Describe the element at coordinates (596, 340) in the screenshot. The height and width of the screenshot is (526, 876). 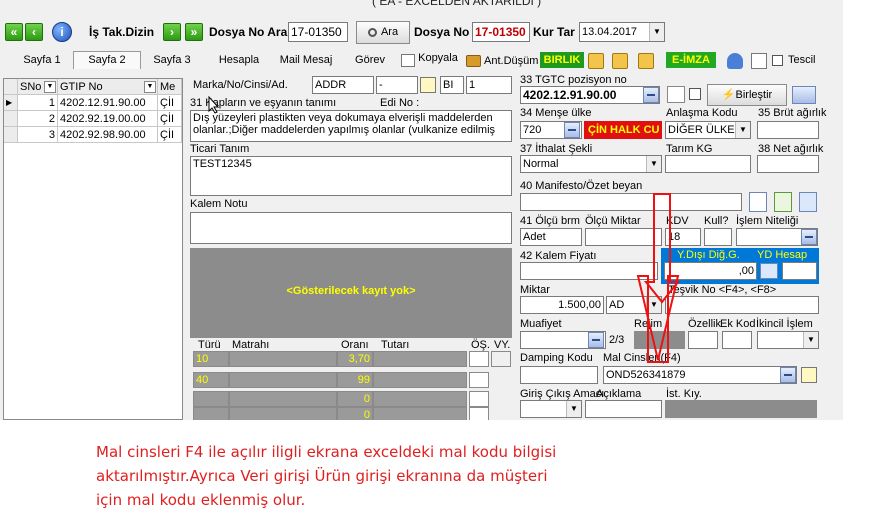
I see `muafiyet-lookup-button` at that location.